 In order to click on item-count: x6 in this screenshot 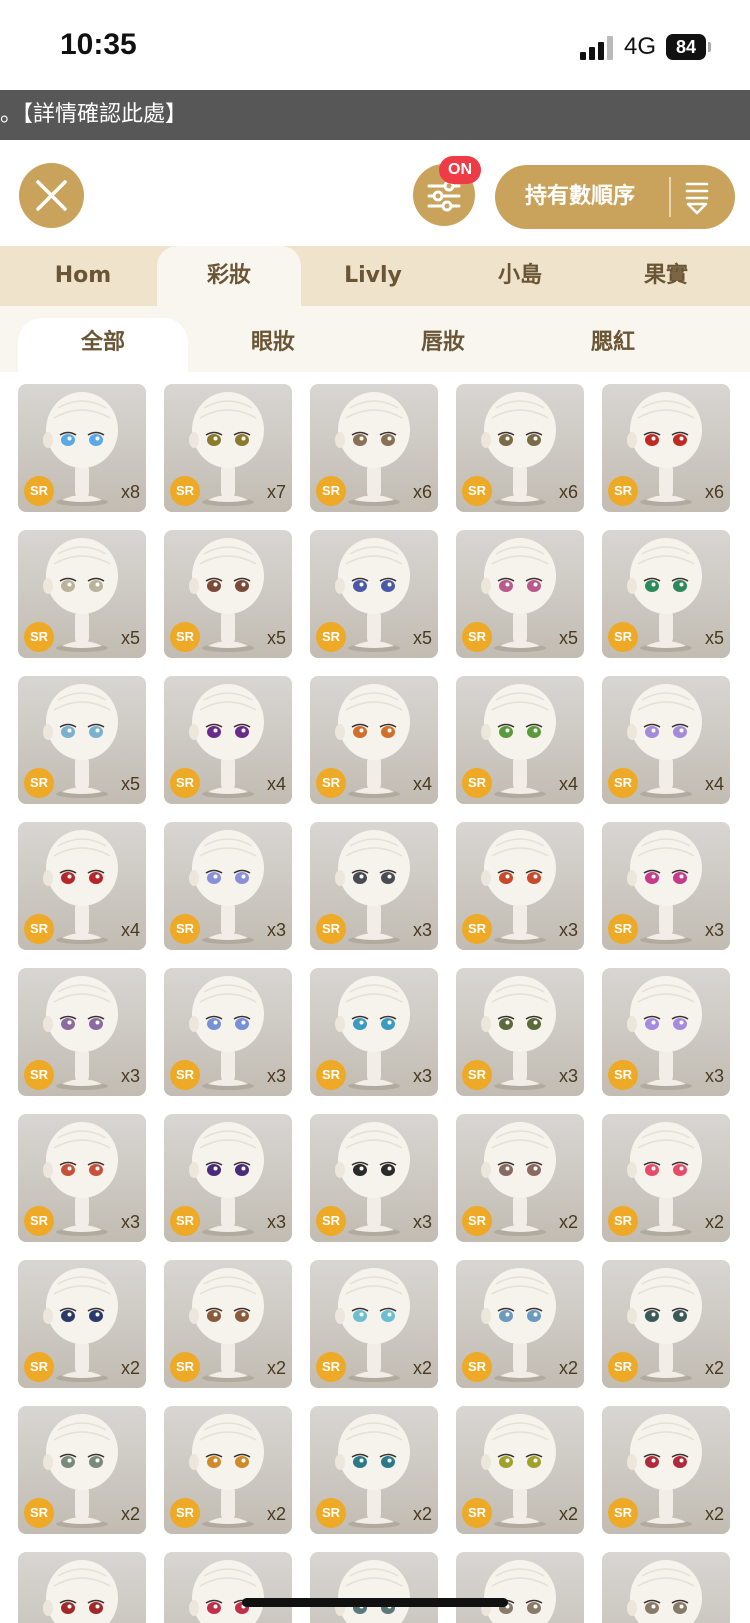, I will do `click(422, 492)`.